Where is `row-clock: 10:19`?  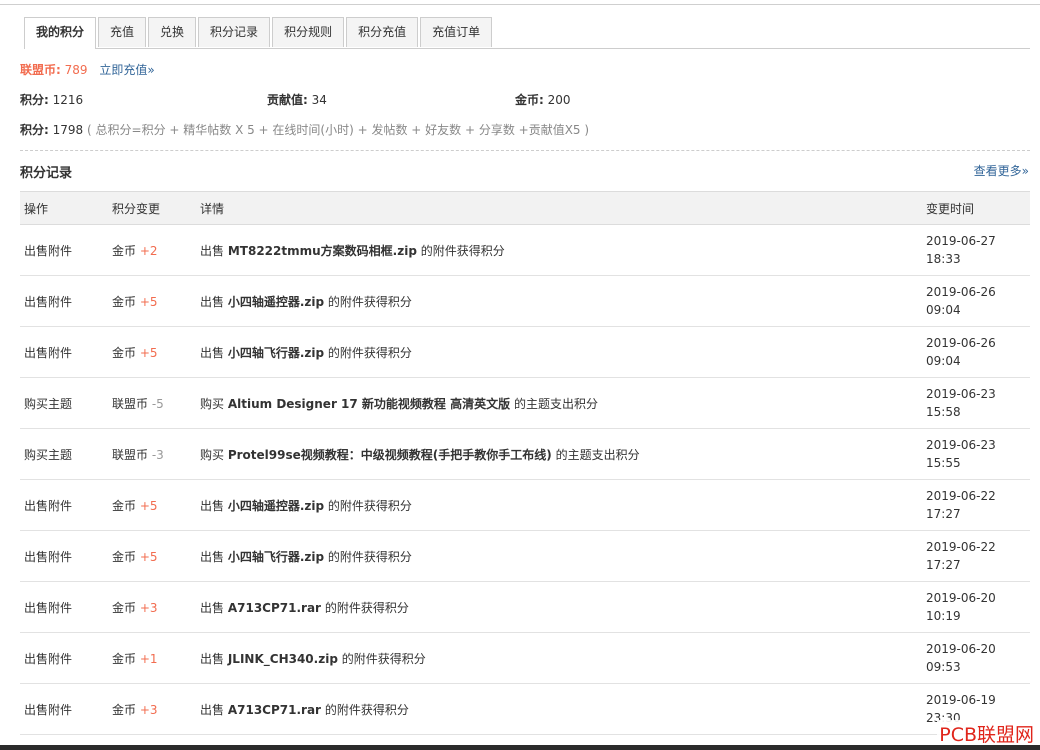
row-clock: 10:19 is located at coordinates (943, 616).